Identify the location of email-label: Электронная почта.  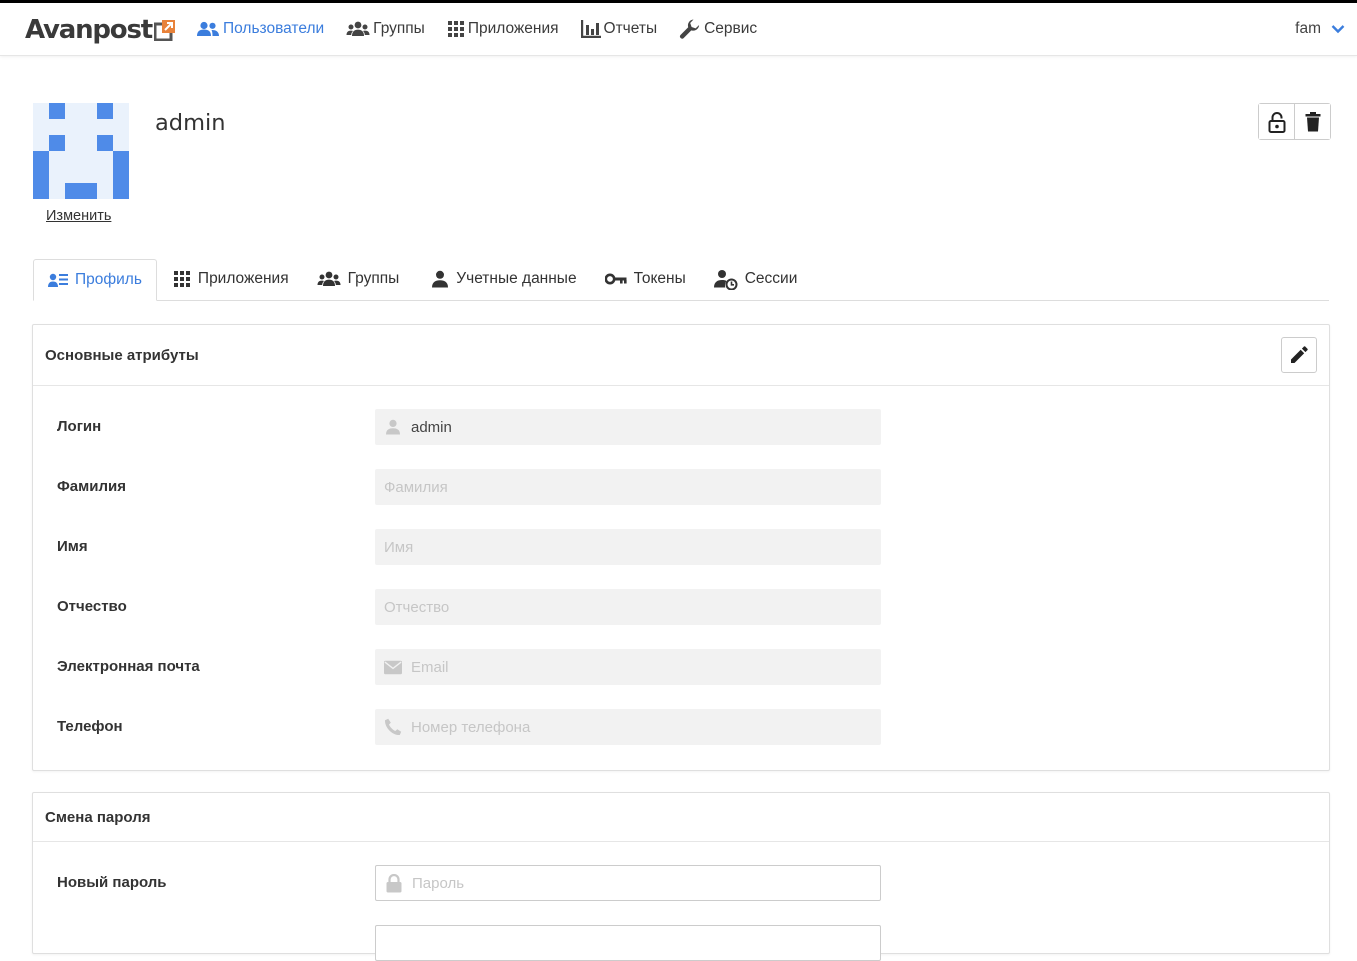
(128, 666).